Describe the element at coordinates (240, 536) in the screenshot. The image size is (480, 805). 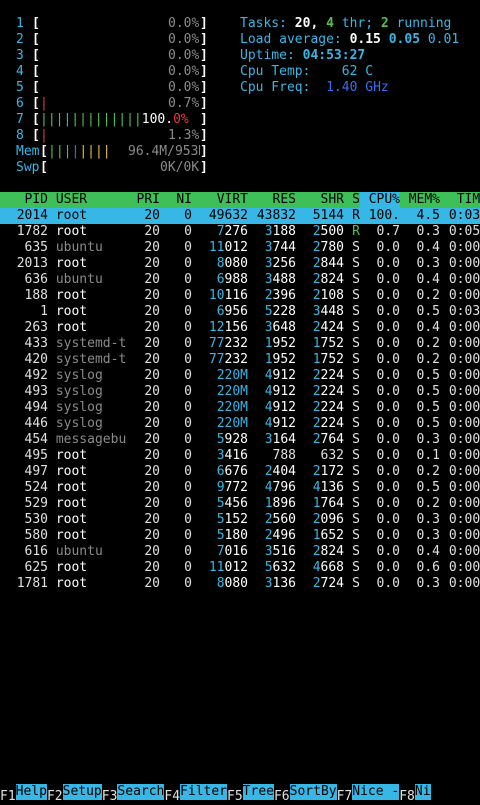
I see `process-row: 580 root200518024961652S0.00.30:00.` at that location.